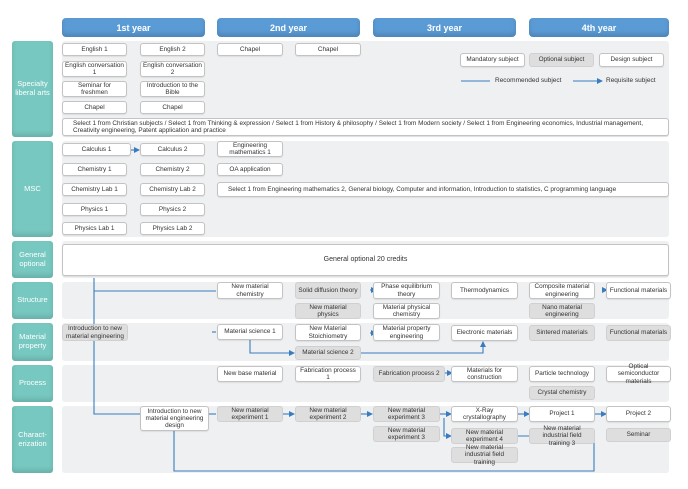  Describe the element at coordinates (94, 107) in the screenshot. I see `course-chapel-y1a: Chapel` at that location.